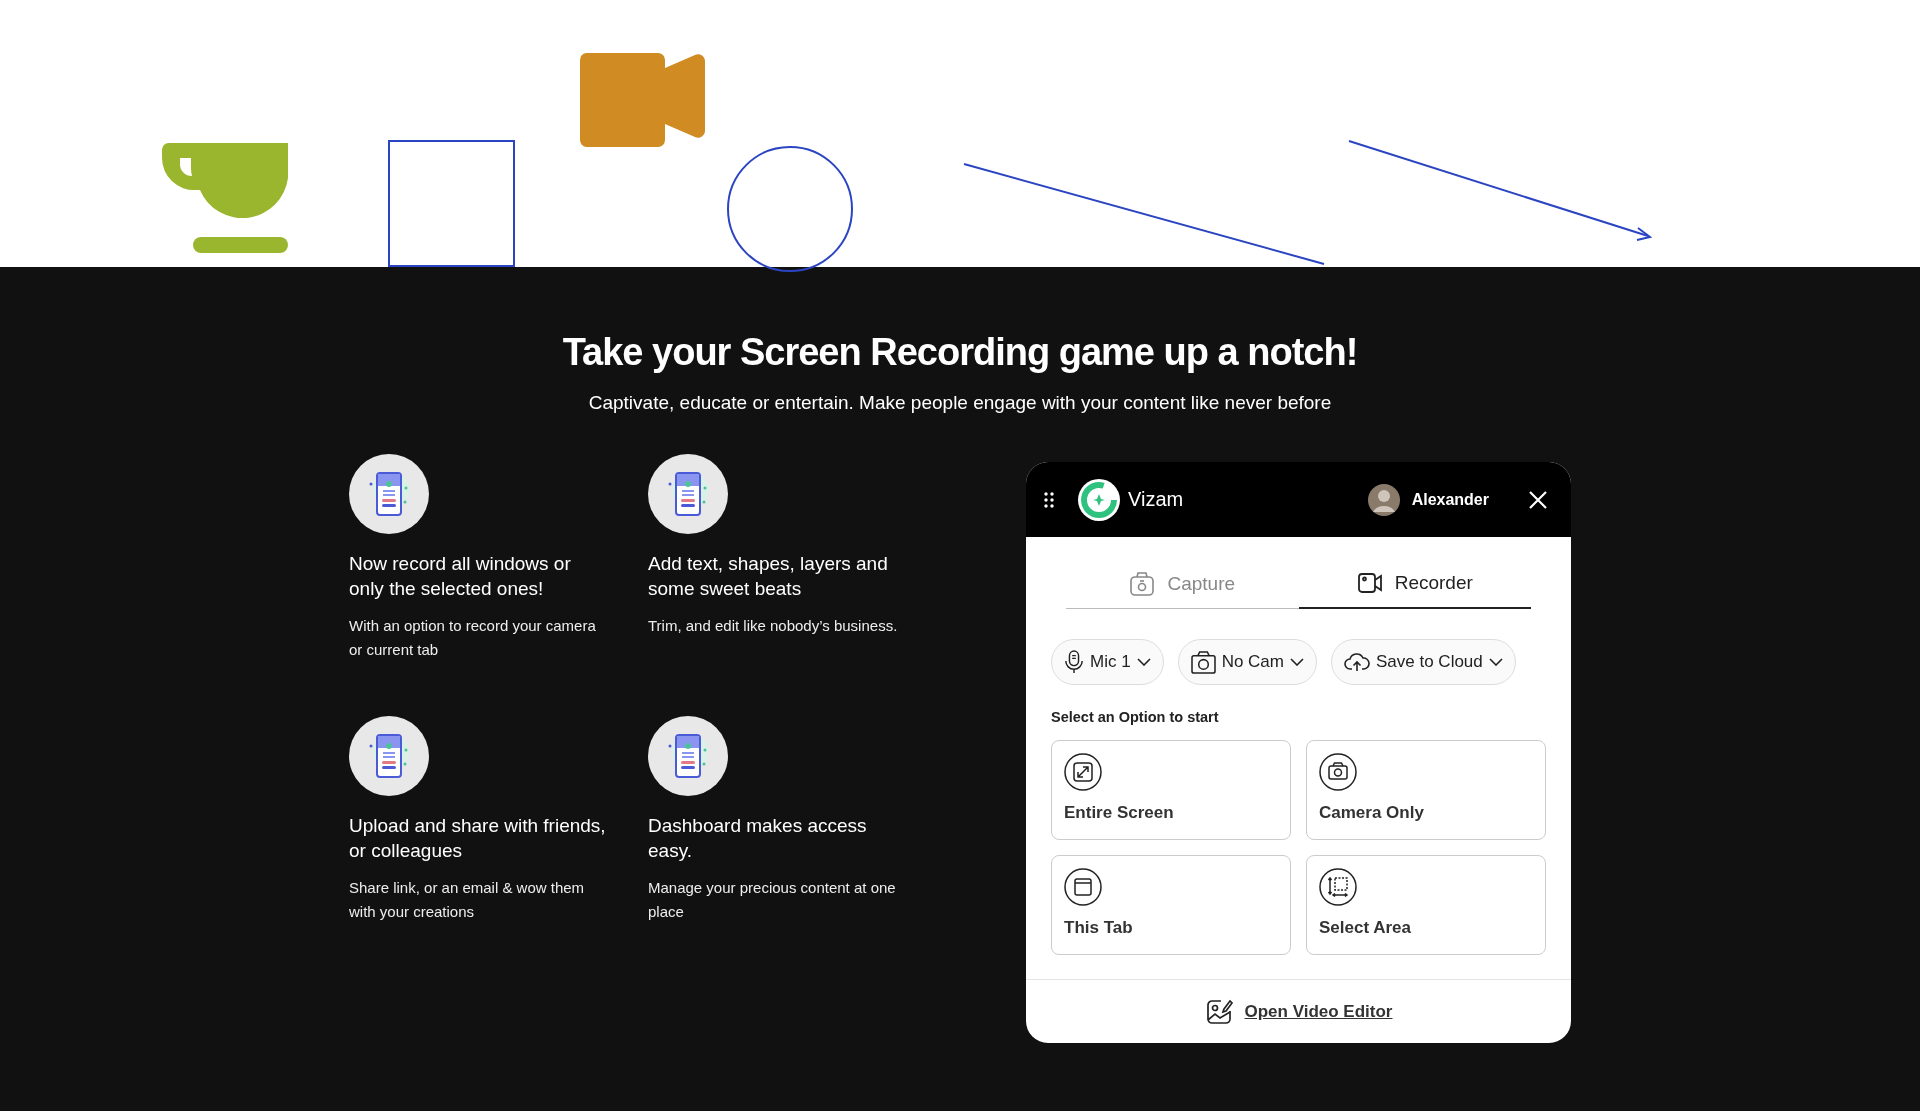 Image resolution: width=1920 pixels, height=1111 pixels. I want to click on feature-title: Upload and share with friends, or colleagues, so click(478, 838).